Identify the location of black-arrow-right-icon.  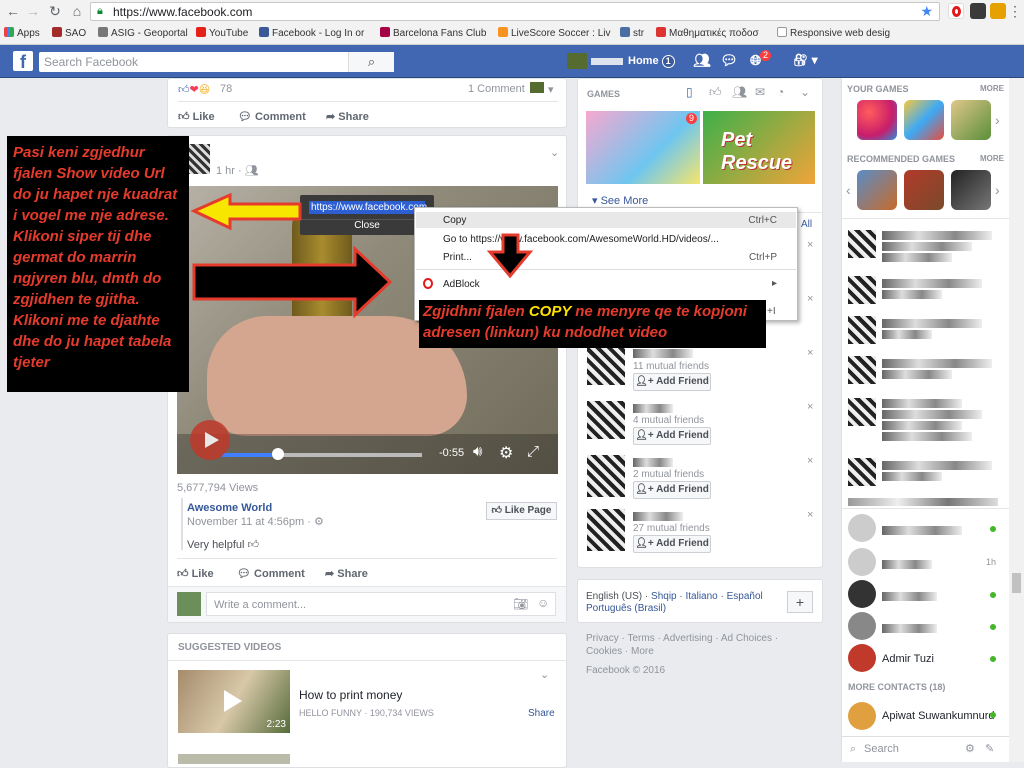
(292, 282).